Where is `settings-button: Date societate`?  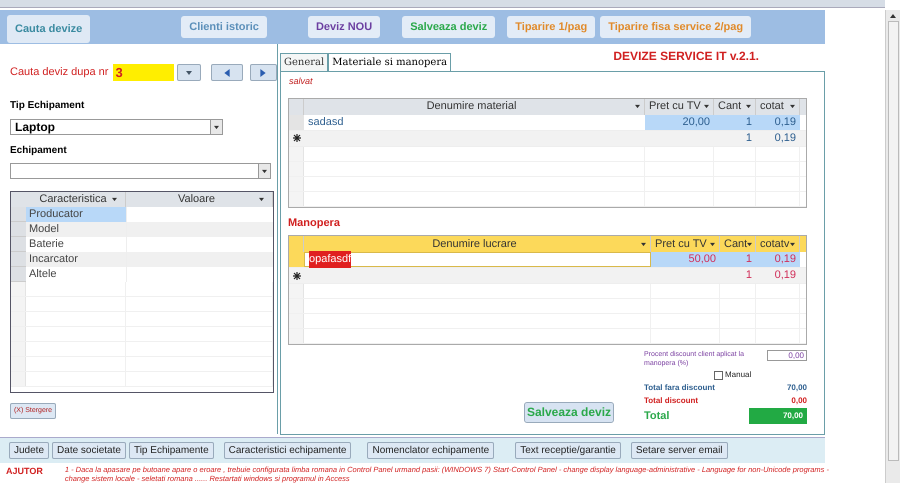 settings-button: Date societate is located at coordinates (89, 450).